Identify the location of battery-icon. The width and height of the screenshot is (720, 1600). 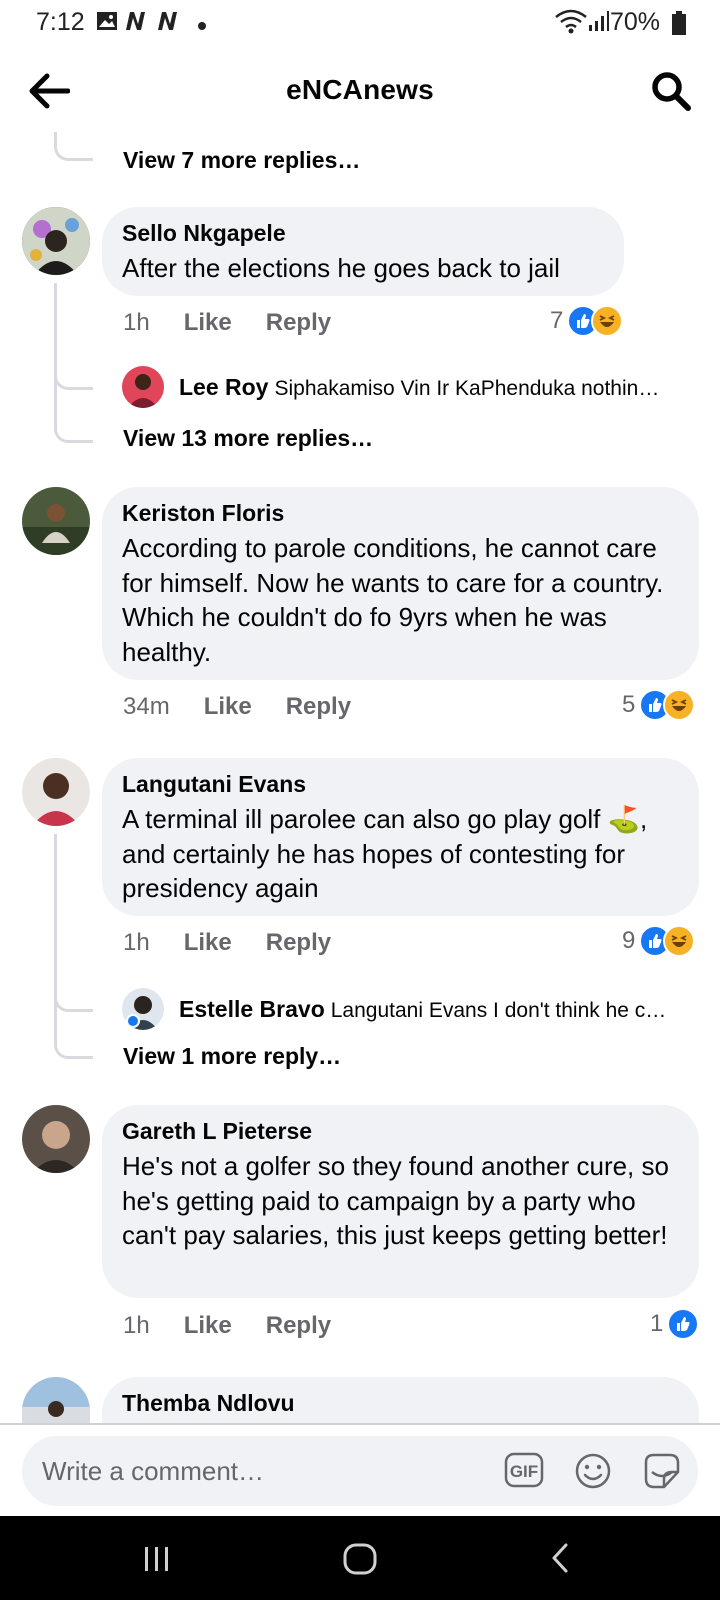
(679, 25).